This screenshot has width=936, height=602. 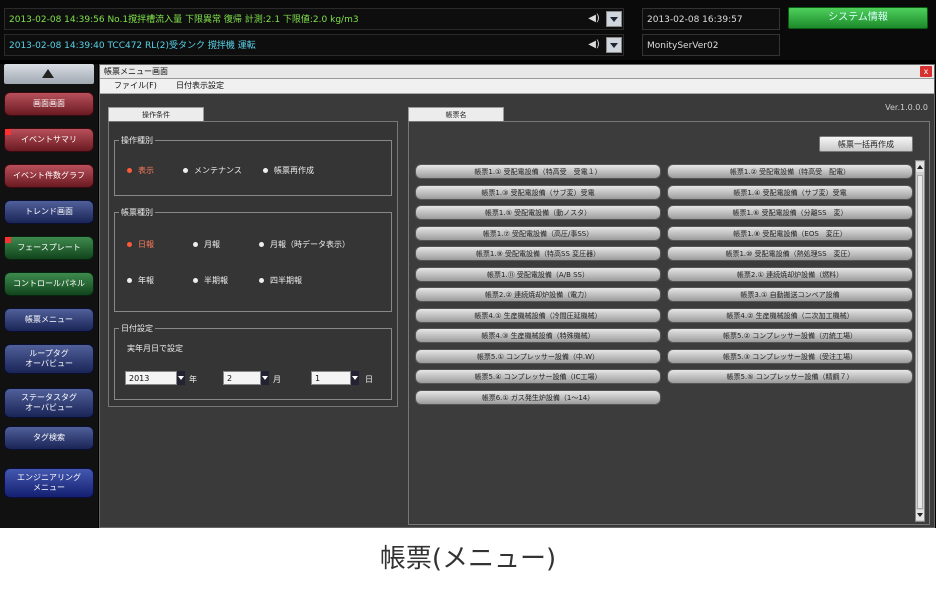 What do you see at coordinates (136, 71) in the screenshot?
I see `window-title: 帳票メニュー画面` at bounding box center [136, 71].